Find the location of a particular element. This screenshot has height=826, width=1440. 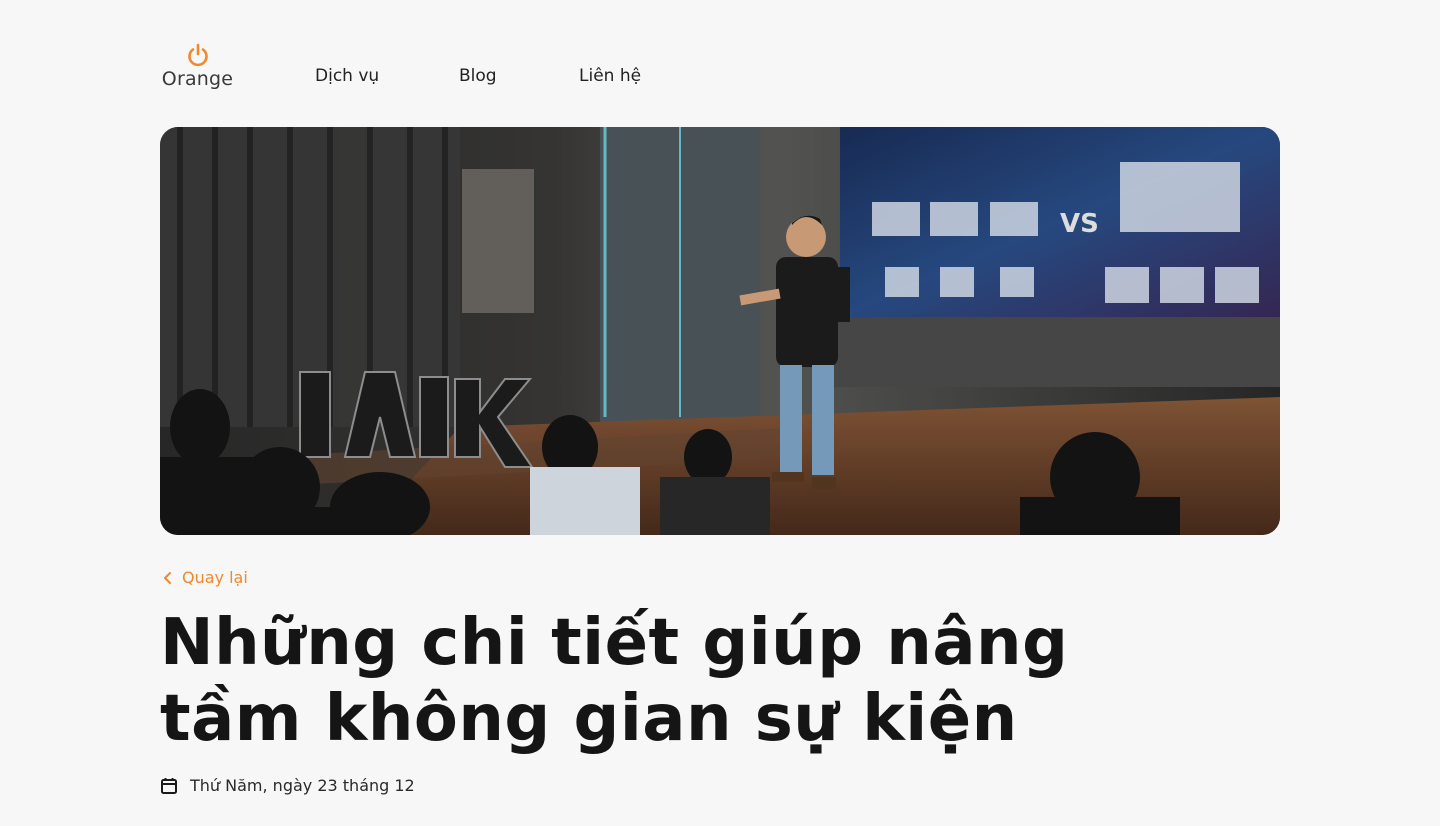

calendar-icon is located at coordinates (169, 785).